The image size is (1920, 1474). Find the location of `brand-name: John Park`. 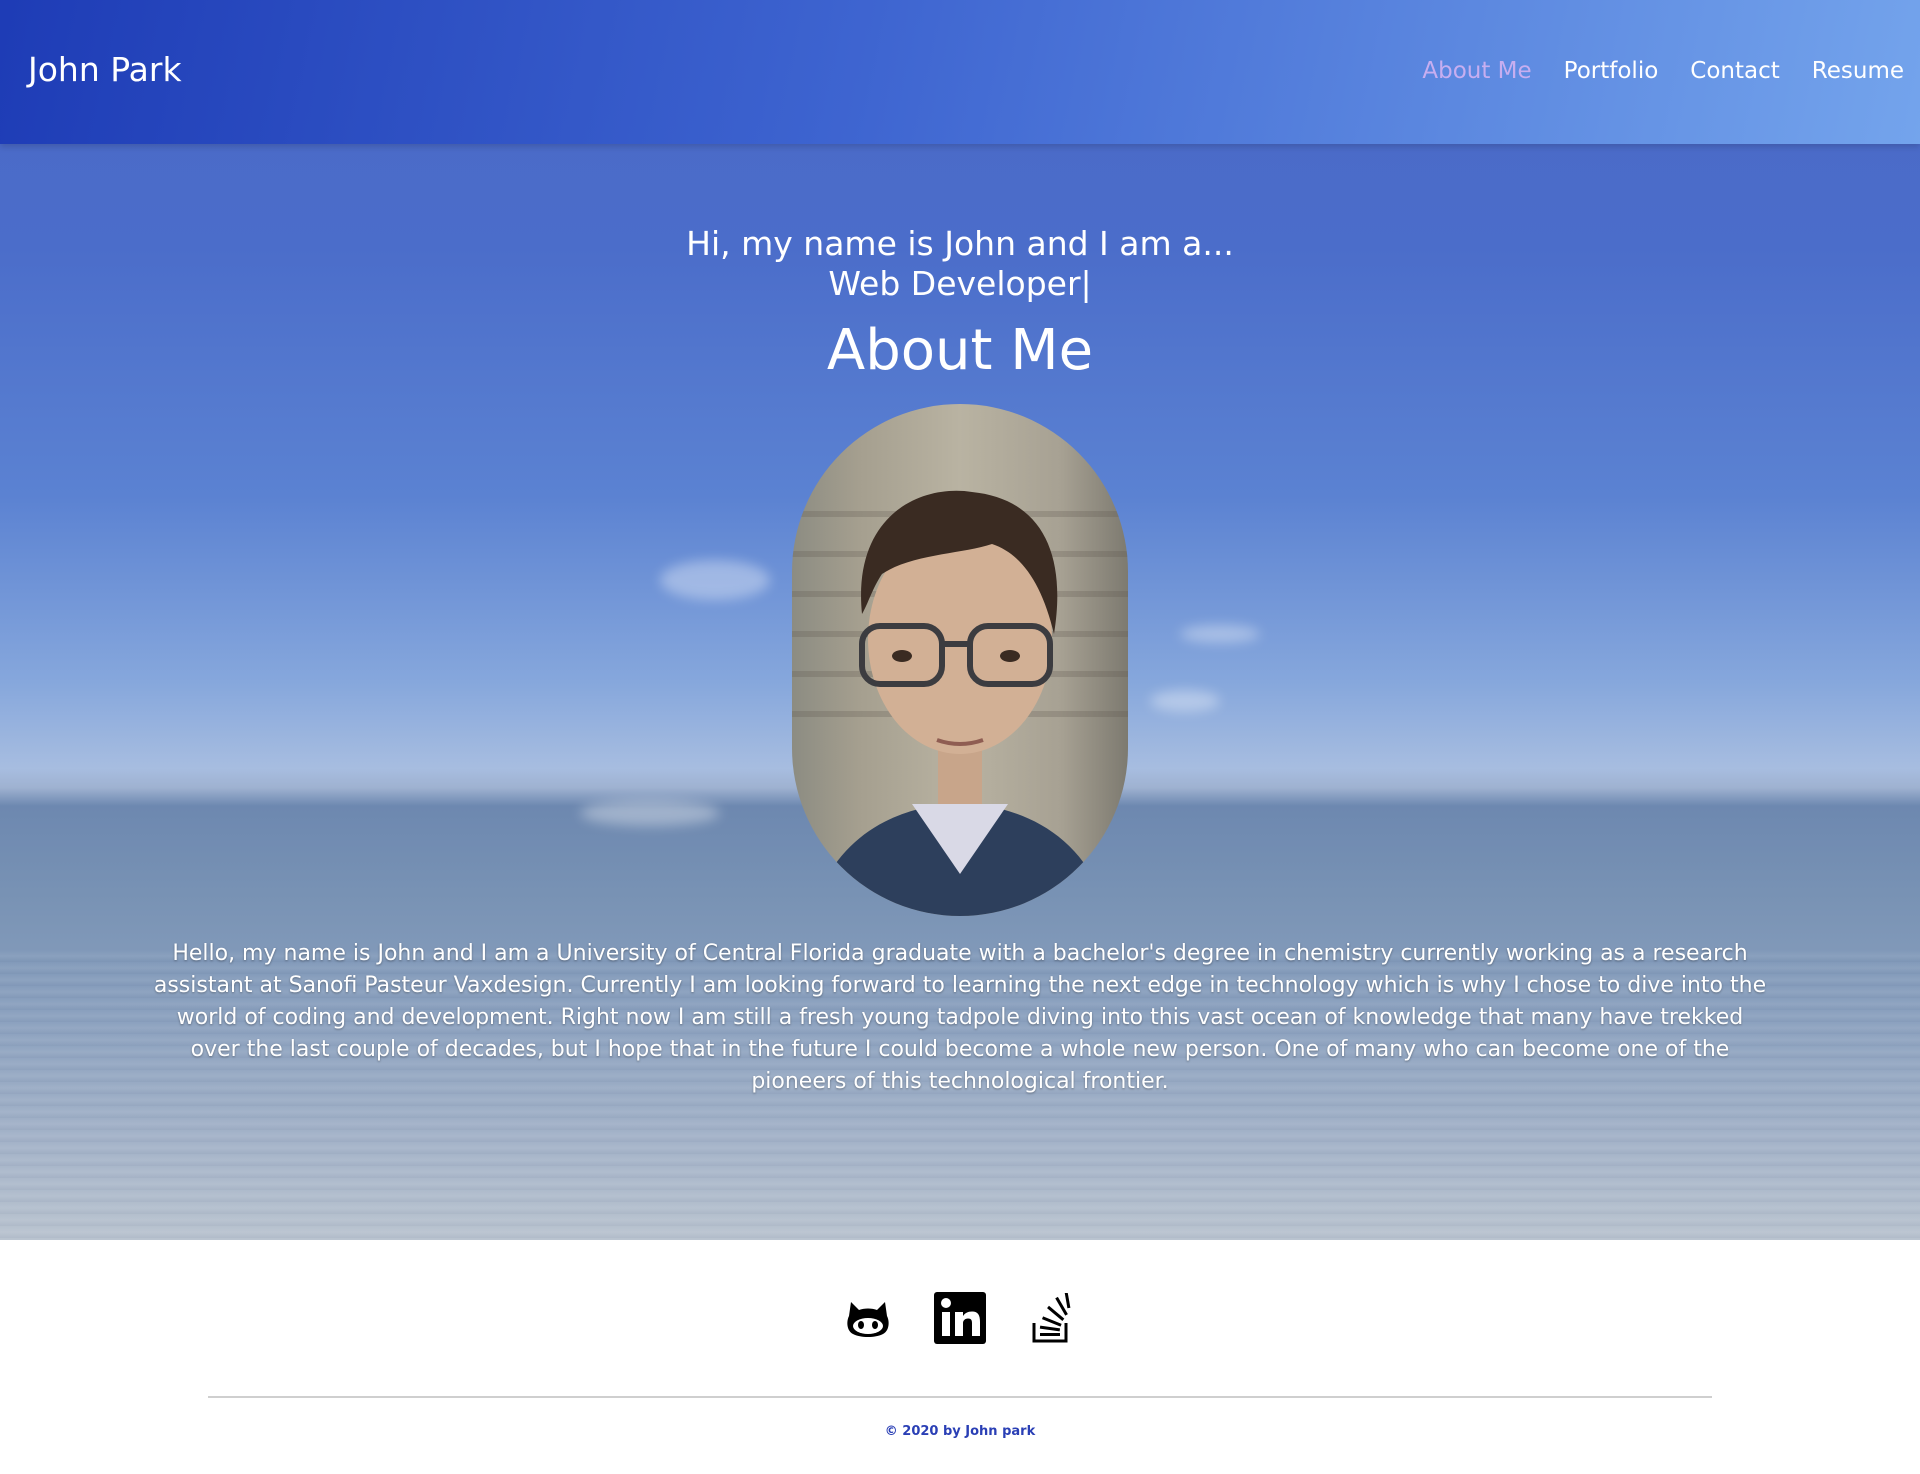

brand-name: John Park is located at coordinates (105, 69).